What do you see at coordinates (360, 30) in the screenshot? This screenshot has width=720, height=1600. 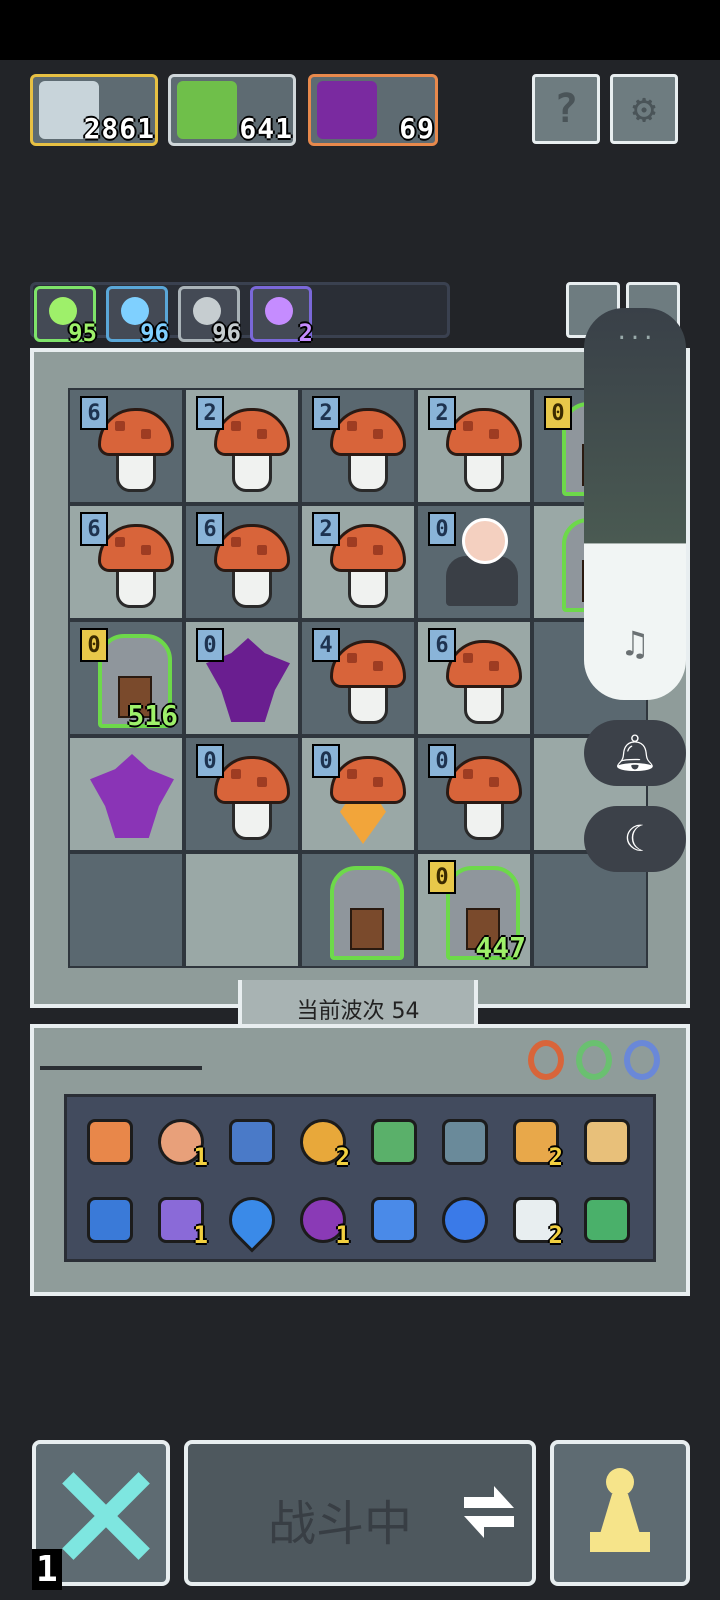 I see `status-bar` at bounding box center [360, 30].